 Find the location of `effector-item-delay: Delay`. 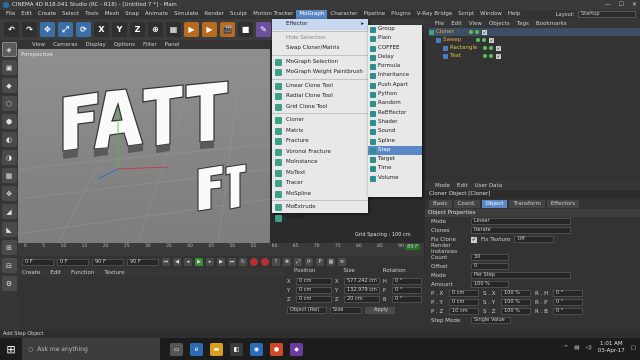

effector-item-delay: Delay is located at coordinates (395, 57).